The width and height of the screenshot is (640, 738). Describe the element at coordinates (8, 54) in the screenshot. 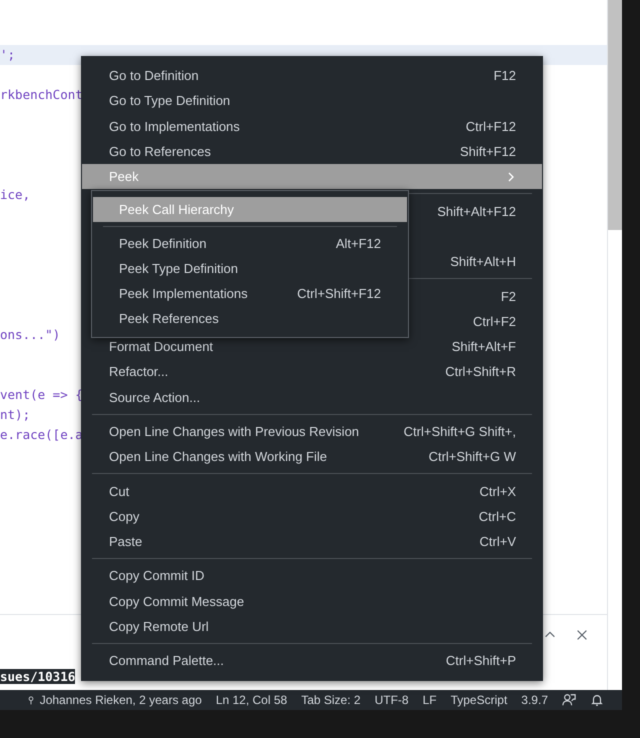

I see `code-line: ';` at that location.